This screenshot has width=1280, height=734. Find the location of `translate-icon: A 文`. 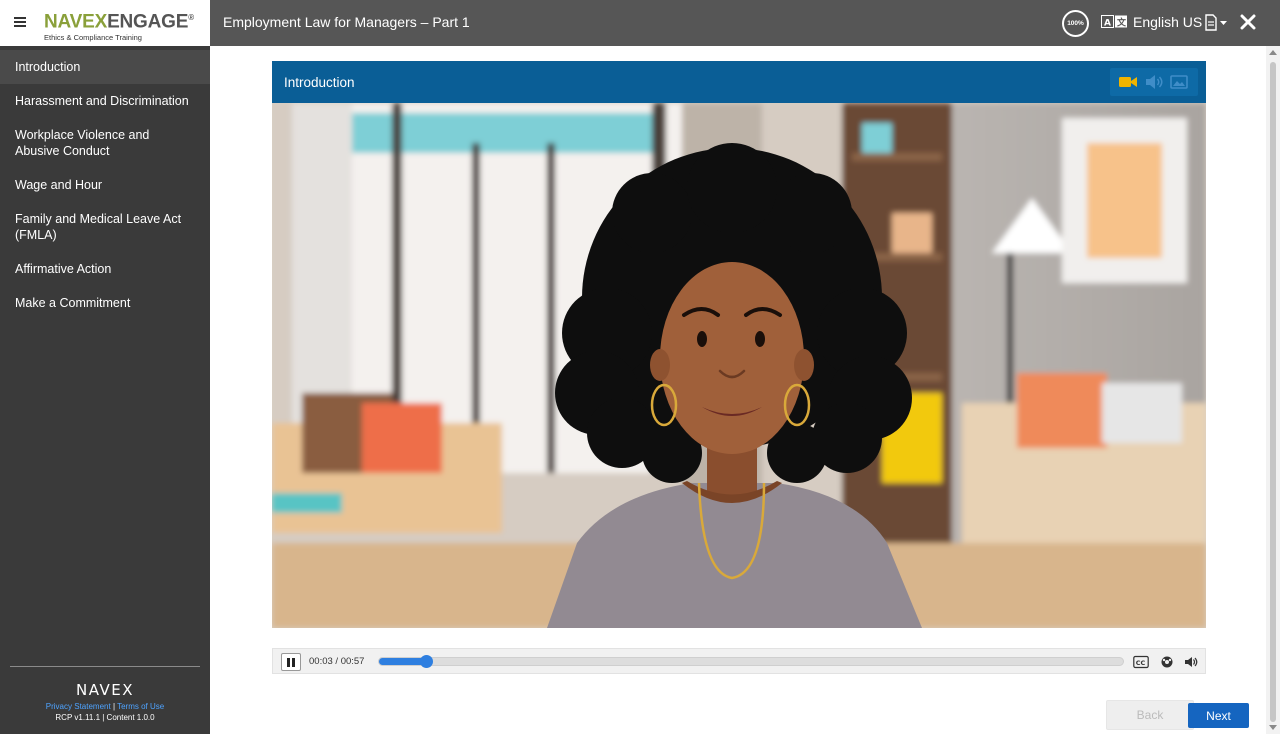

translate-icon: A 文 is located at coordinates (1114, 22).